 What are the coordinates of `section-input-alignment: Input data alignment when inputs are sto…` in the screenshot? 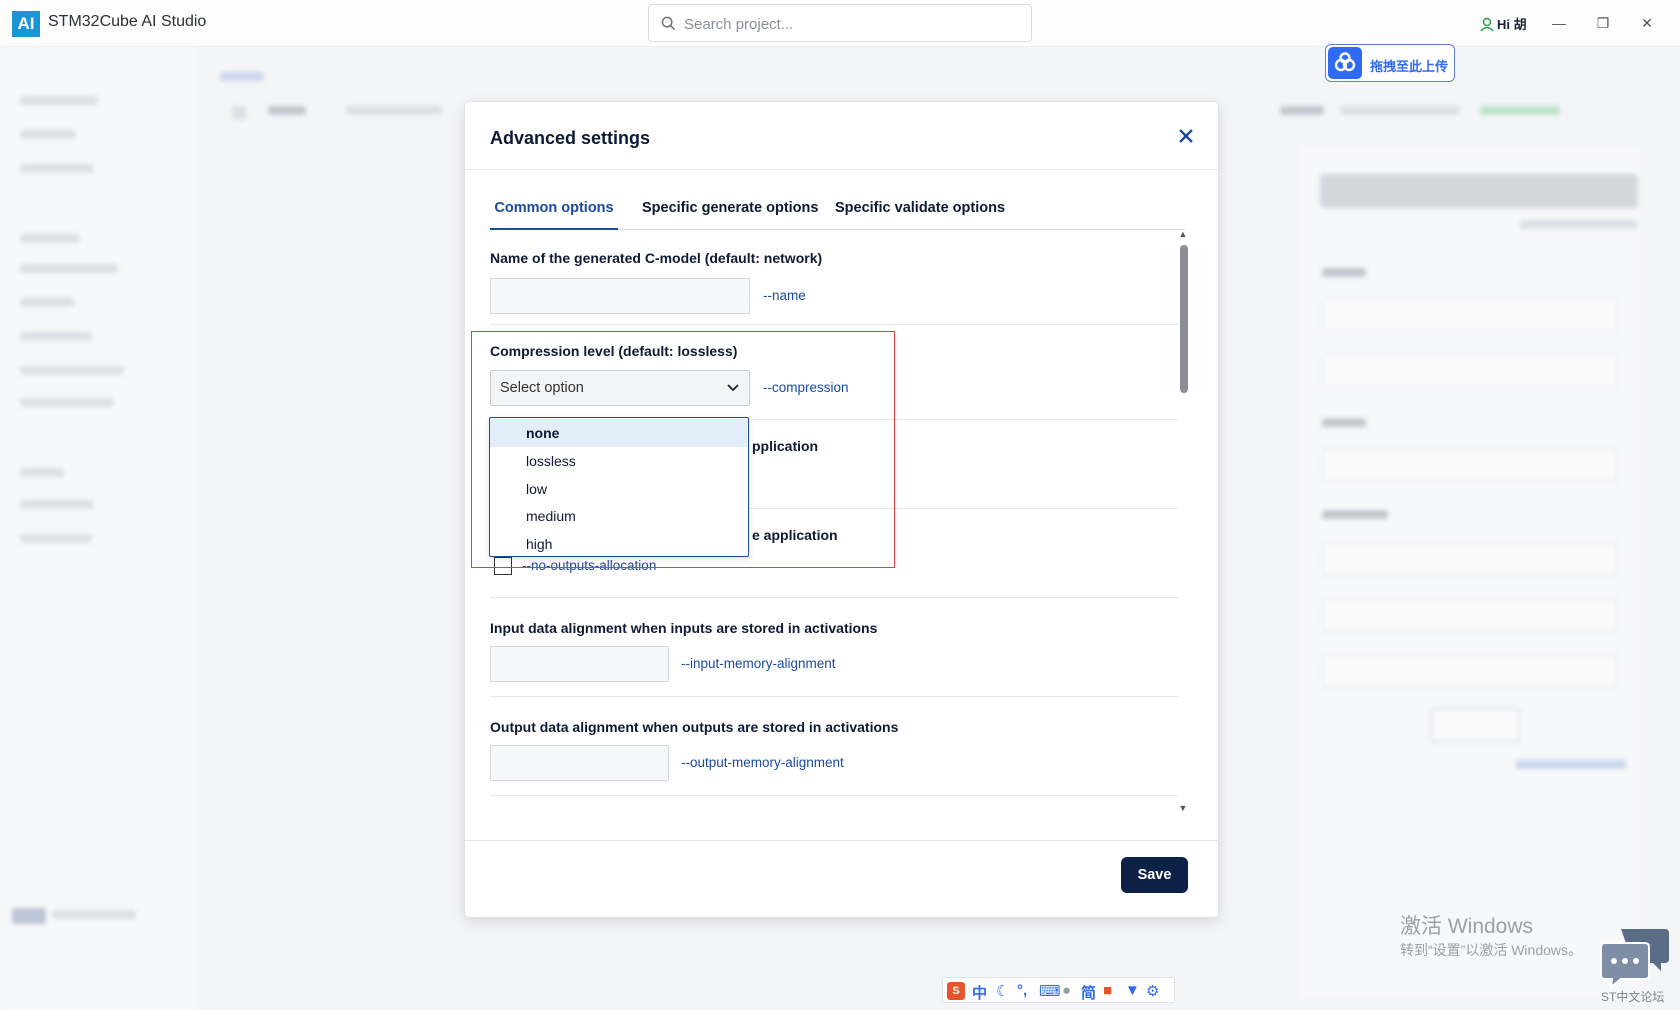 It's located at (834, 647).